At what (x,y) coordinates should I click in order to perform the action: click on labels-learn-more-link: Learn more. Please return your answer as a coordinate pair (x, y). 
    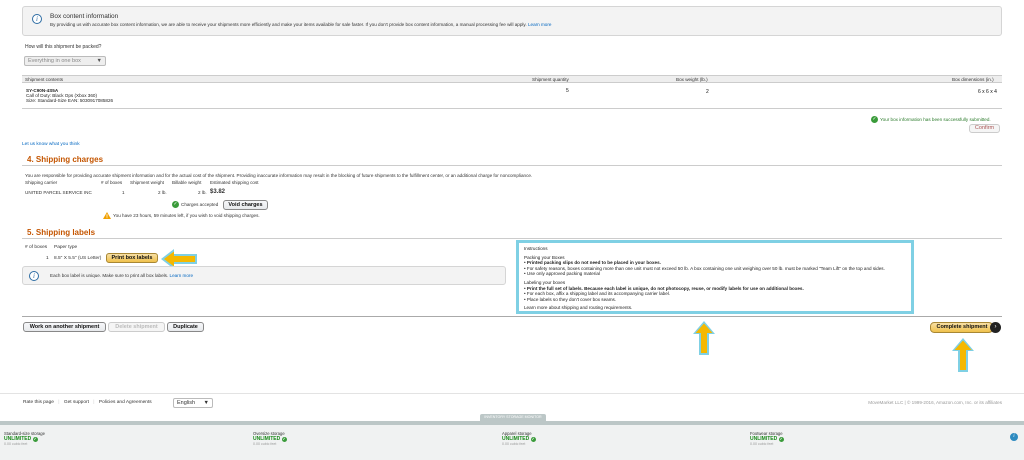
    Looking at the image, I should click on (182, 275).